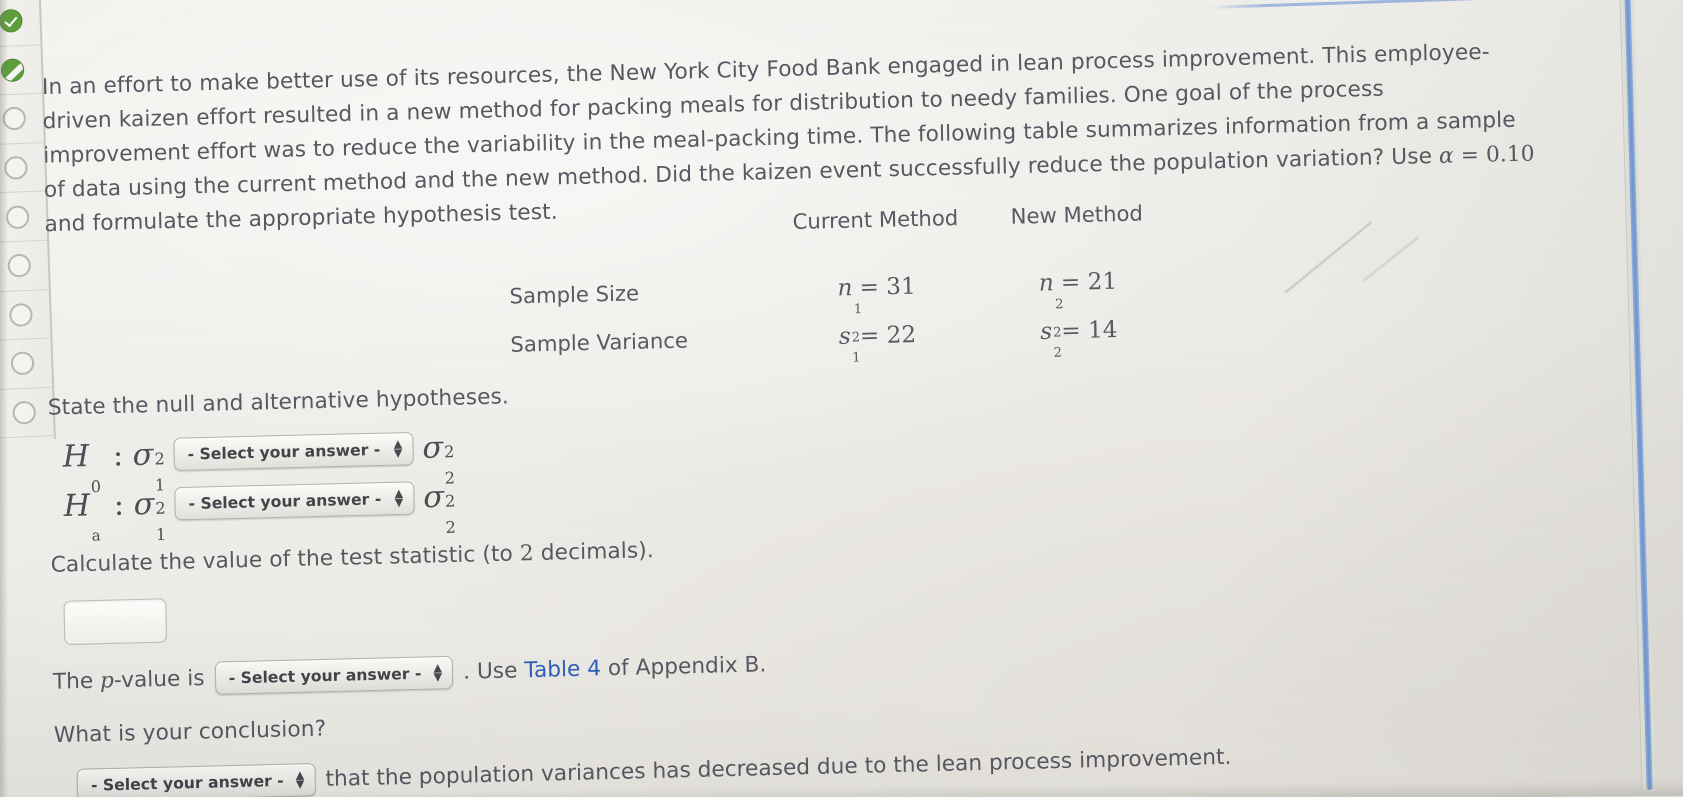  What do you see at coordinates (574, 295) in the screenshot?
I see `row-label-sample-size: Sample Size` at bounding box center [574, 295].